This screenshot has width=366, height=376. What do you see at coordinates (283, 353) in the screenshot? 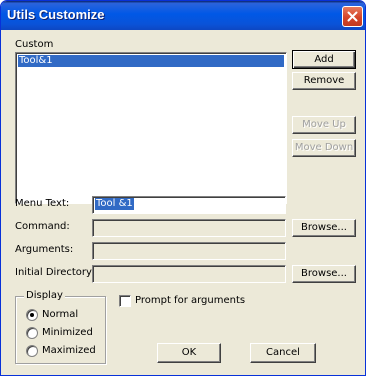
I see `cancel-button: Cancel` at bounding box center [283, 353].